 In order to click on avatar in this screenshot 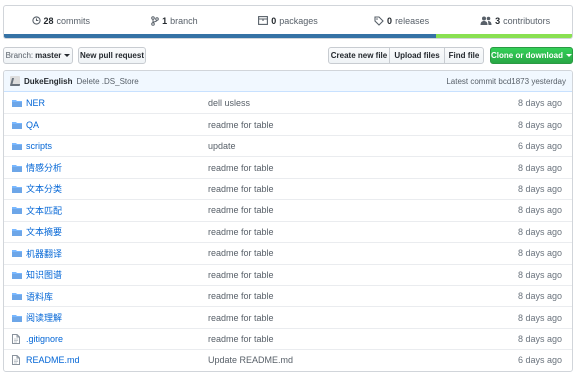, I will do `click(15, 81)`.